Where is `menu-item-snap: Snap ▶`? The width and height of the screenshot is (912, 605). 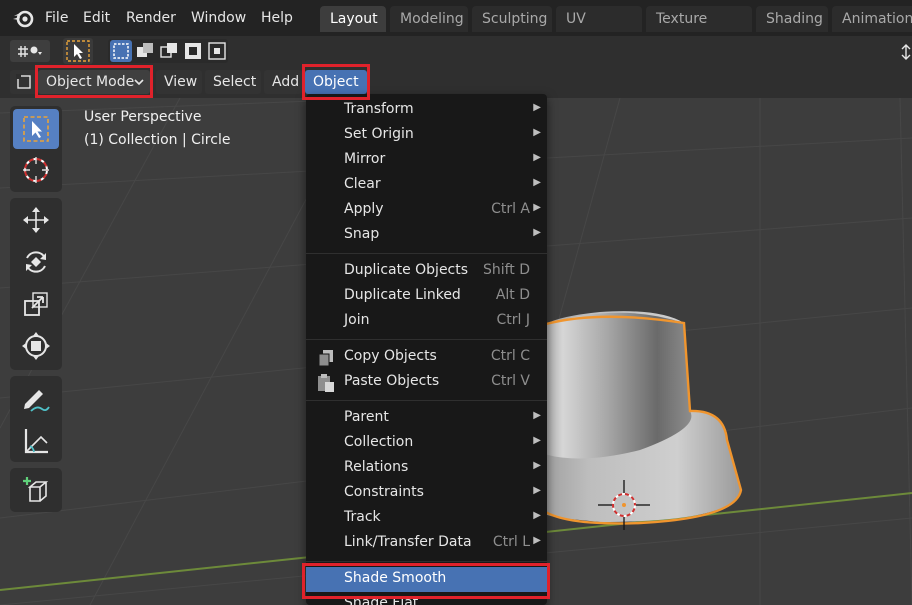
menu-item-snap: Snap ▶ is located at coordinates (426, 235).